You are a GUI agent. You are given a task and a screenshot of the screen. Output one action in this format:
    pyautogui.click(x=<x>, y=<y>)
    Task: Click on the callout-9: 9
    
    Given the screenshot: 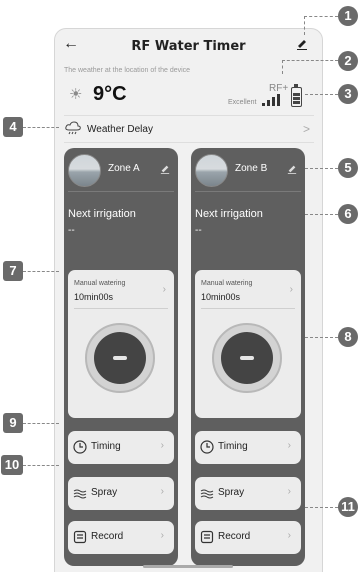 What is the action you would take?
    pyautogui.click(x=13, y=423)
    